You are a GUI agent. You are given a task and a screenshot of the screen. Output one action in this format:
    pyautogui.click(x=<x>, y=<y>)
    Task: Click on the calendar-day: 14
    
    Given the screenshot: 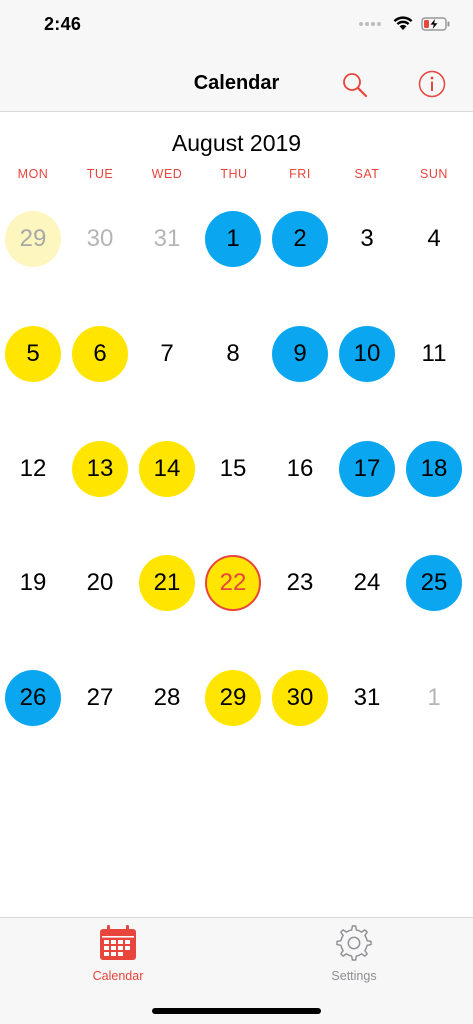 What is the action you would take?
    pyautogui.click(x=167, y=469)
    